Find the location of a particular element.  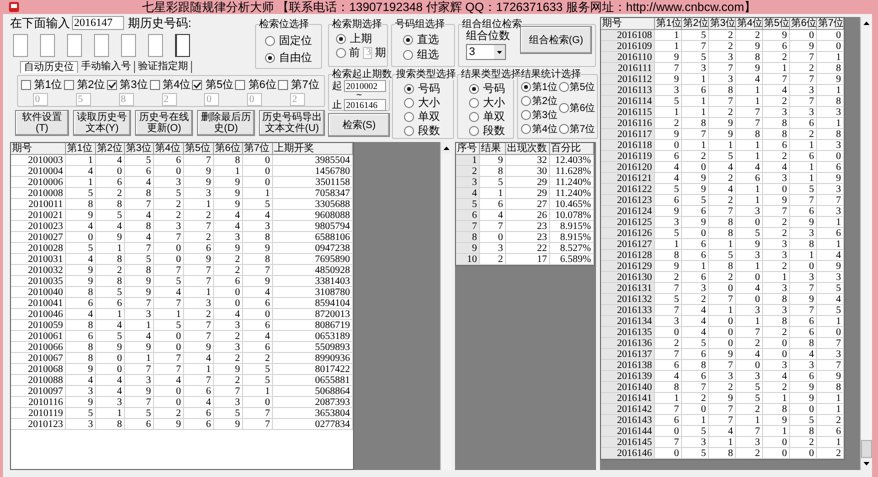

button: 组合检索(G) is located at coordinates (556, 40).